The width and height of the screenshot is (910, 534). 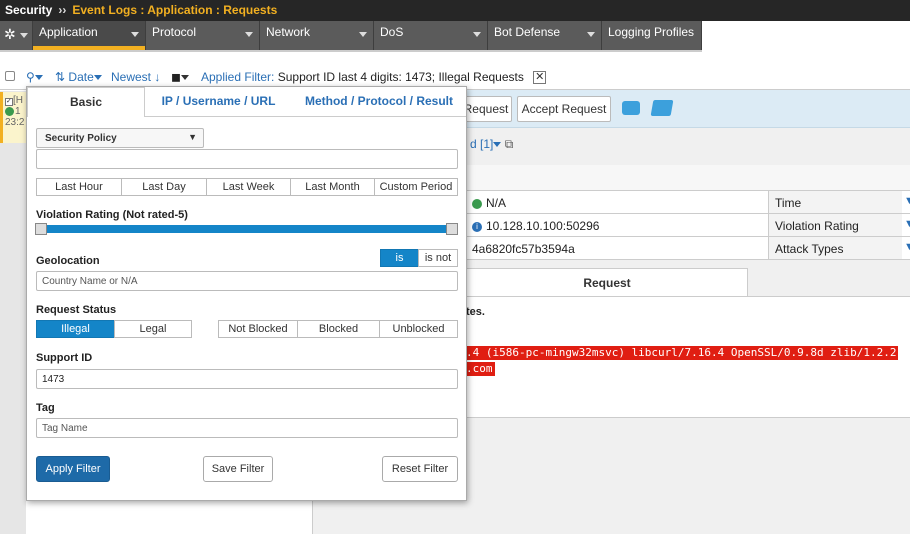 I want to click on list-item-text: 1, so click(x=18, y=111).